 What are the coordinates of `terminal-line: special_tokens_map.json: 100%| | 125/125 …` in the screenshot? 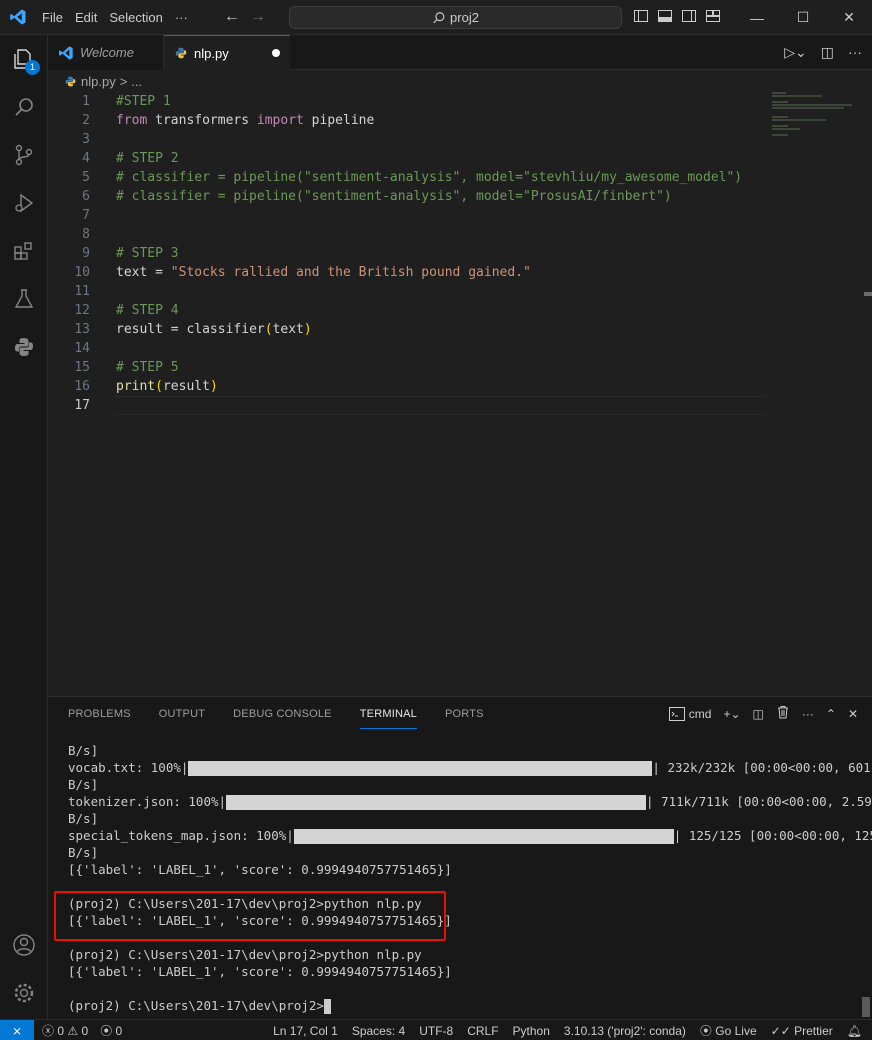 It's located at (470, 836).